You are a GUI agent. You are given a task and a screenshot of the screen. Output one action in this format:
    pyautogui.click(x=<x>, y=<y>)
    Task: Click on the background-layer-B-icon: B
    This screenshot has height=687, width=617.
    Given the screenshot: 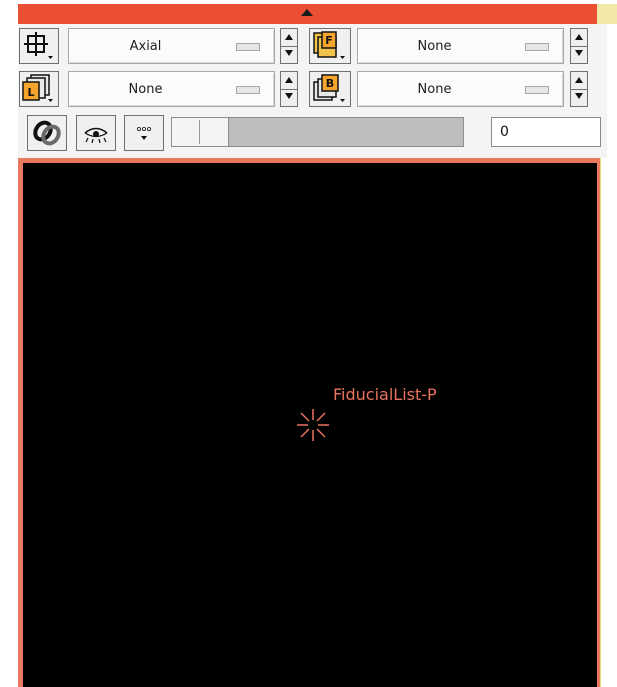 What is the action you would take?
    pyautogui.click(x=329, y=88)
    